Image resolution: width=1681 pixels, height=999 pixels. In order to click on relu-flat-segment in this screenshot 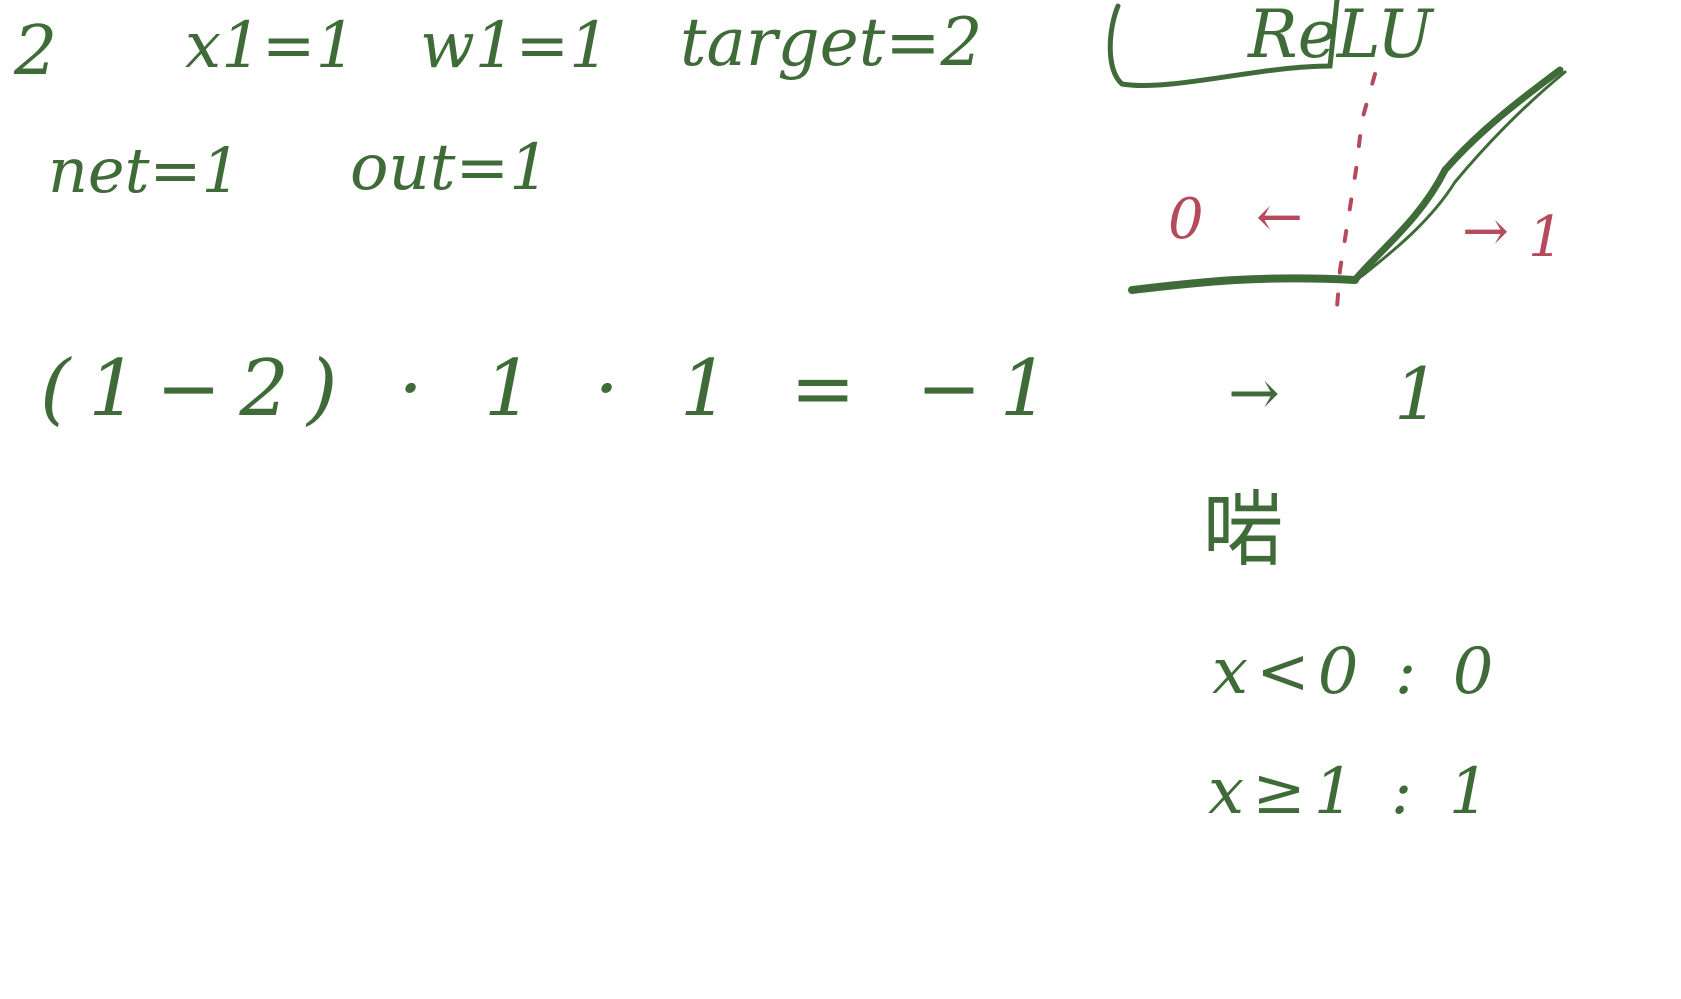, I will do `click(1243, 284)`.